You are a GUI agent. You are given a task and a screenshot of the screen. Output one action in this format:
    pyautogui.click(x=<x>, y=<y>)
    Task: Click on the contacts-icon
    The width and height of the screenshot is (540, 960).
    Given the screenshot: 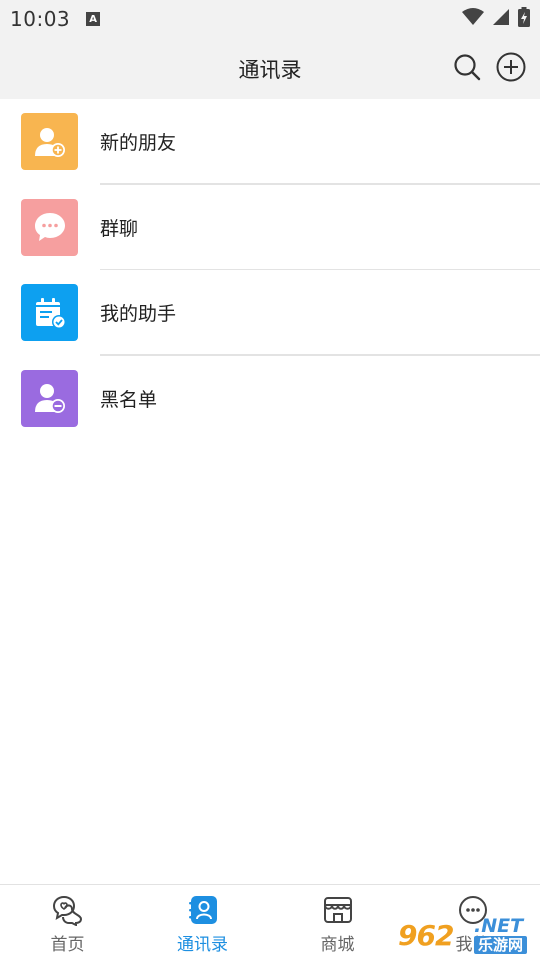 What is the action you would take?
    pyautogui.click(x=203, y=910)
    